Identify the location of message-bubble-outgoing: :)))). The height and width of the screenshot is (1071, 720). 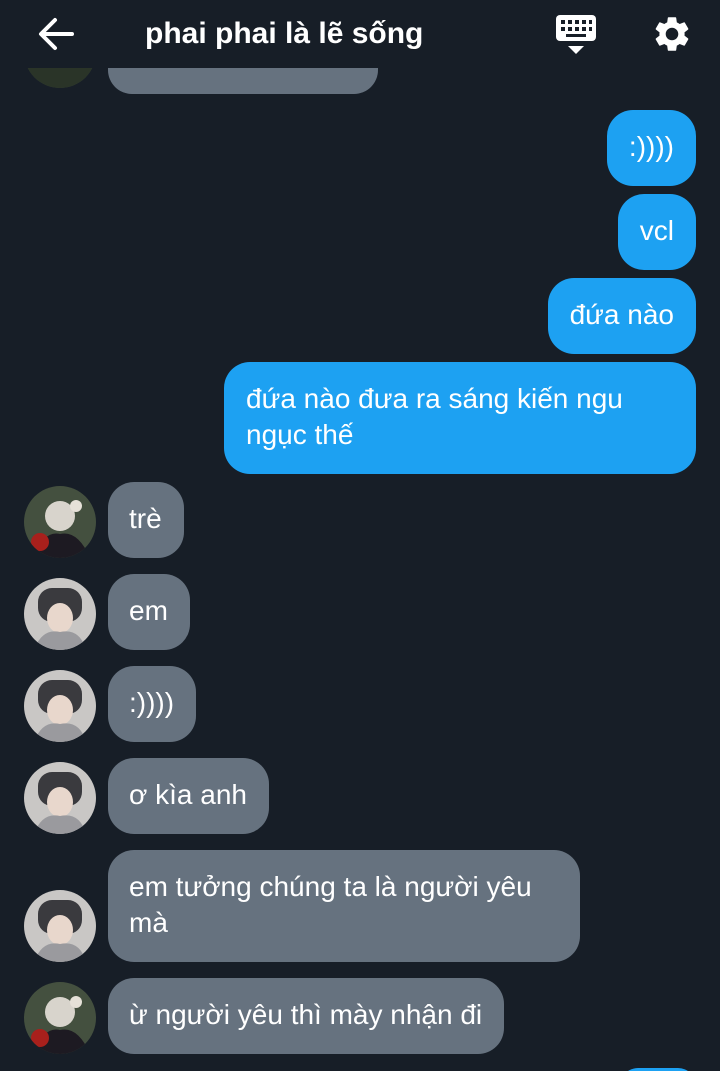
(651, 148).